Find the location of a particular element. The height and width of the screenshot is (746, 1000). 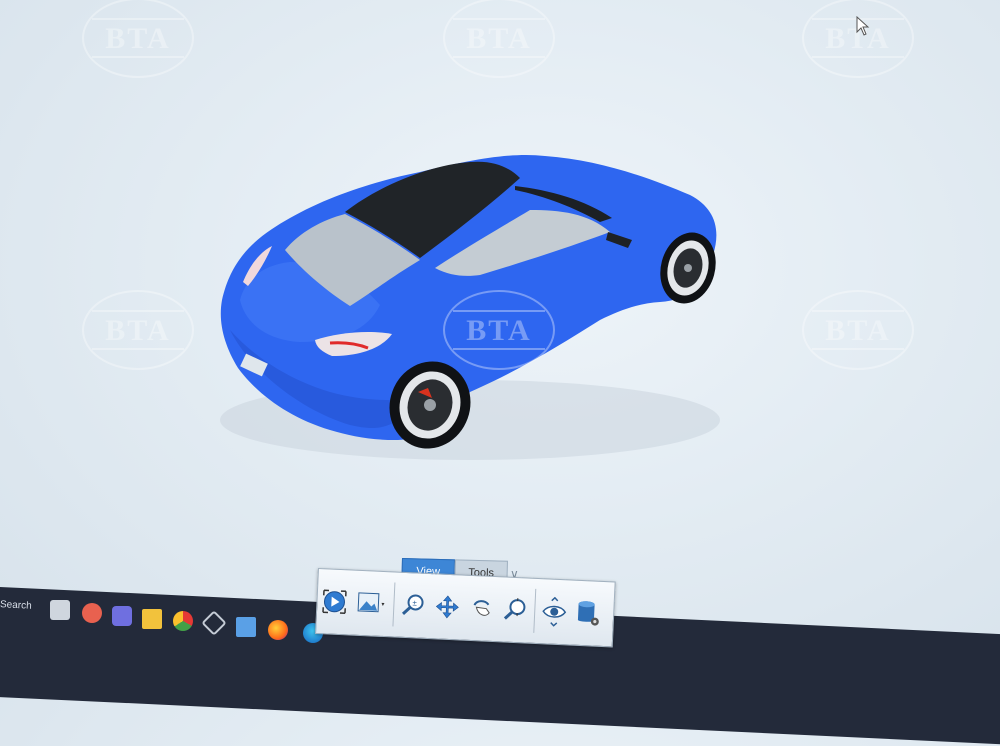

database-settings-button is located at coordinates (588, 614).